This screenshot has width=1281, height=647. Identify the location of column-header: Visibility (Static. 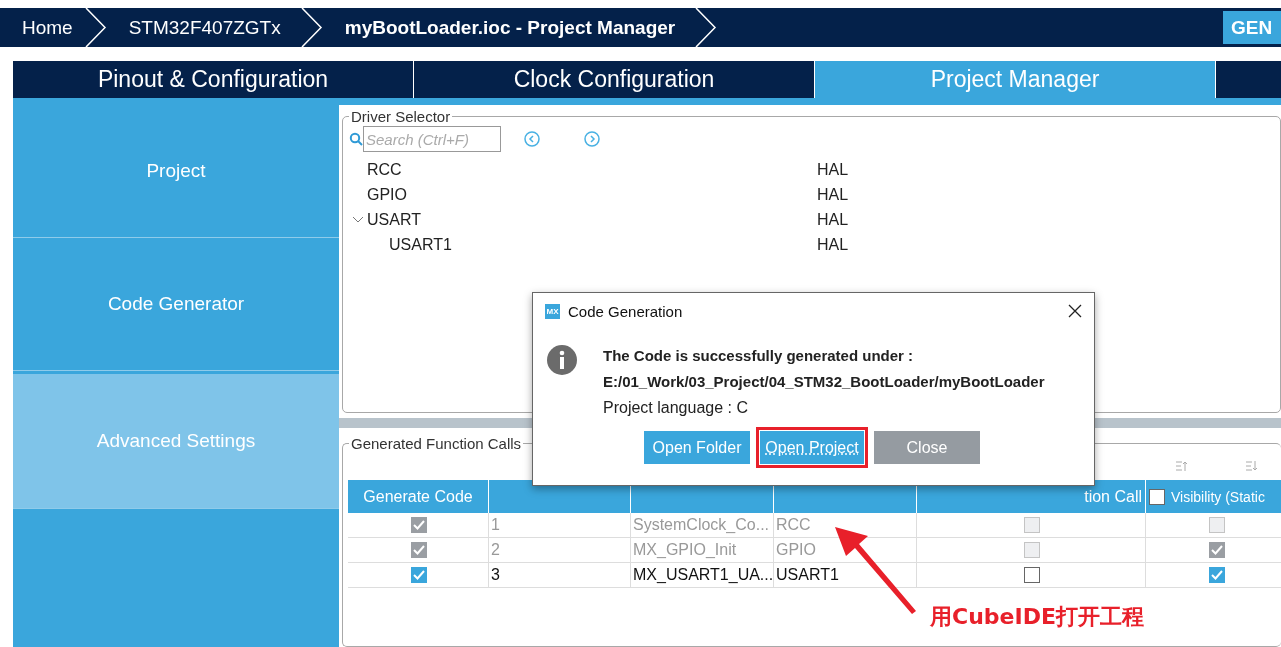
(1213, 496).